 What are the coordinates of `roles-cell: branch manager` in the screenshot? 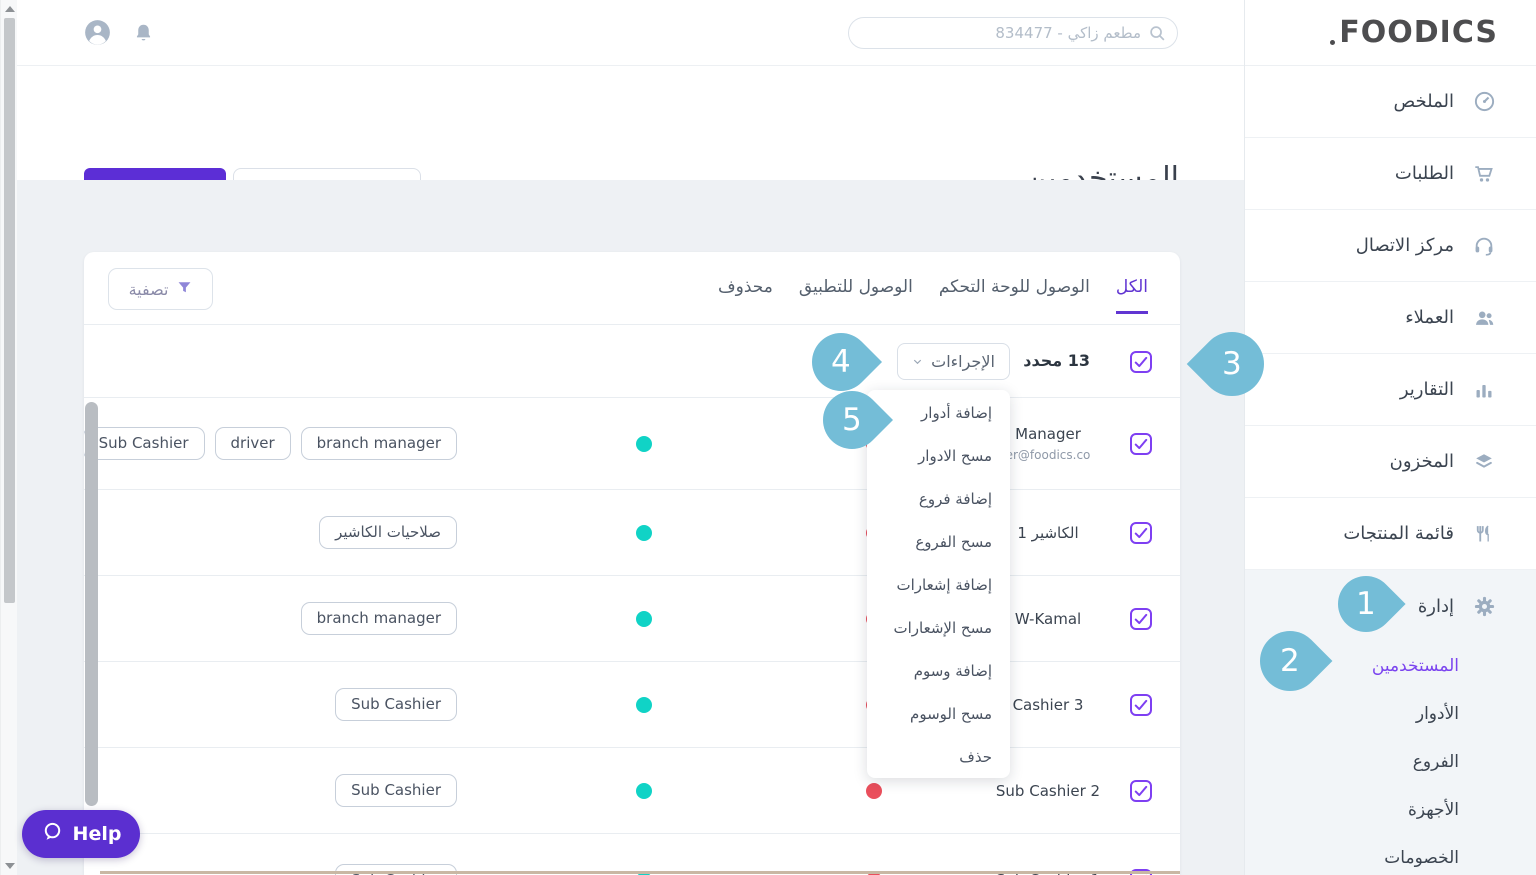 It's located at (378, 618).